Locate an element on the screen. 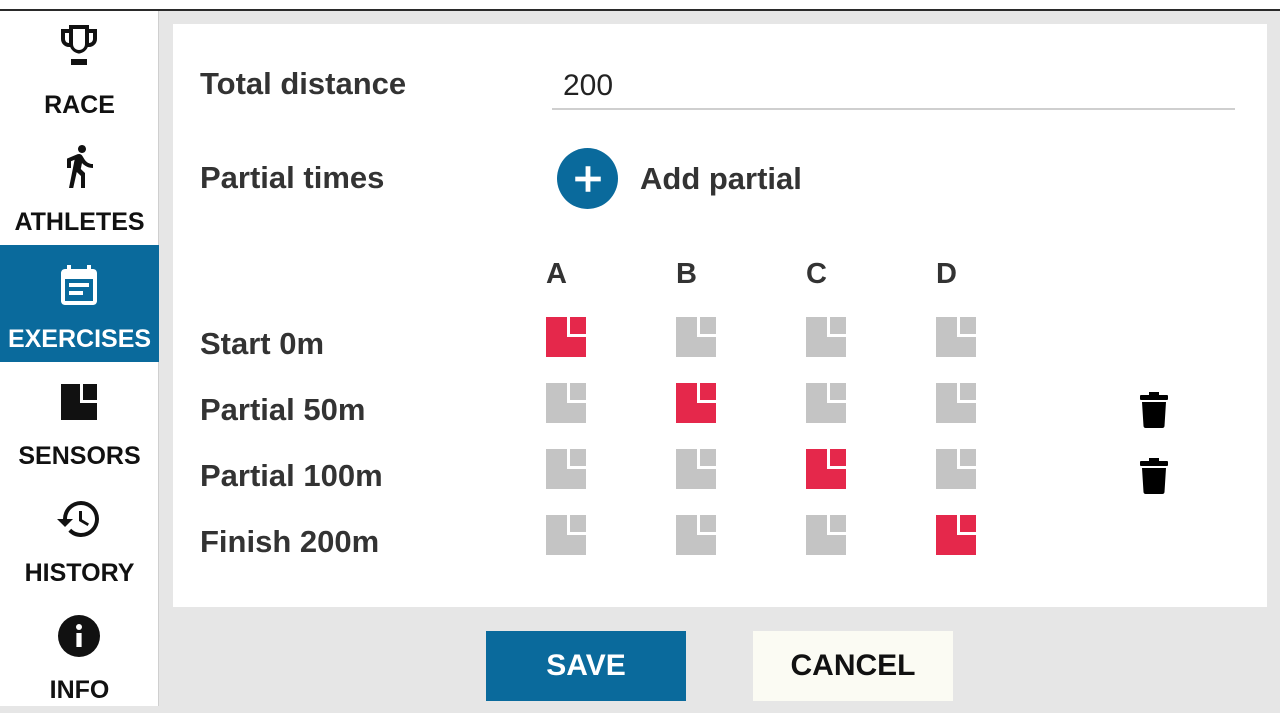 The image size is (1280, 713). sidebar-item-label: INFO is located at coordinates (79, 690).